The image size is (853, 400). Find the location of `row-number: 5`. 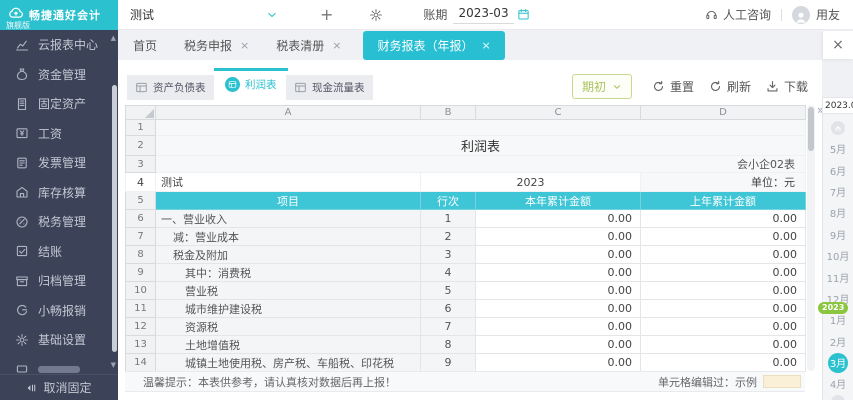

row-number: 5 is located at coordinates (140, 200).